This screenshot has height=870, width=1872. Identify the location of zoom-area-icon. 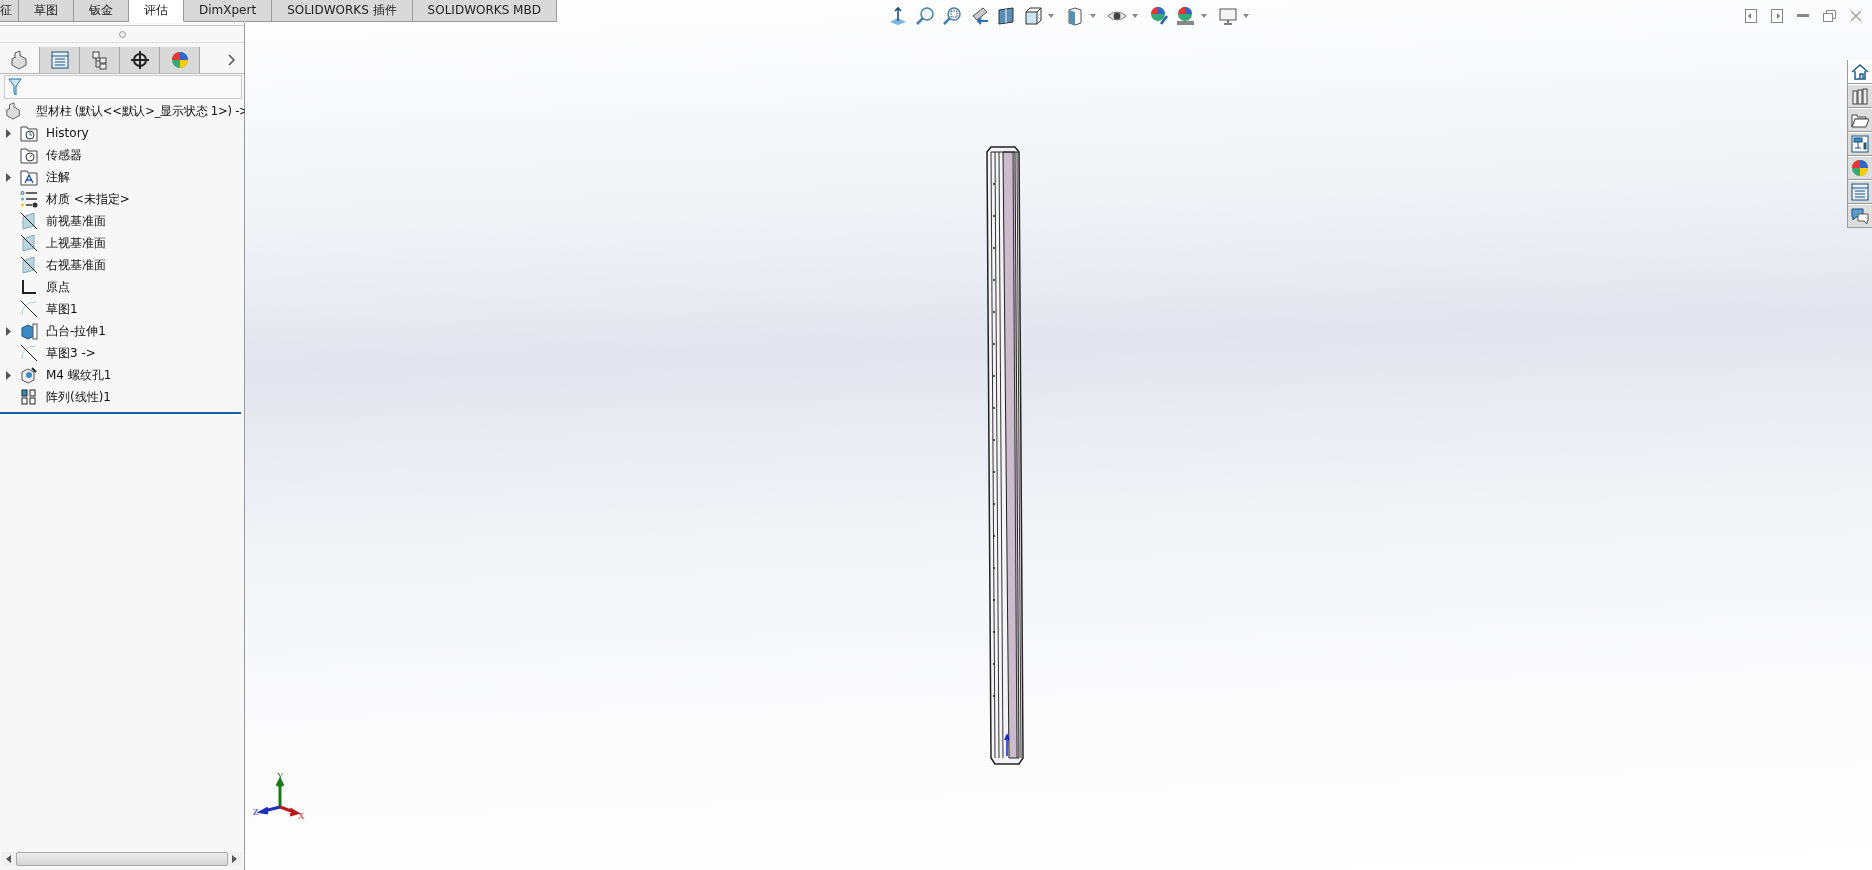
(952, 16).